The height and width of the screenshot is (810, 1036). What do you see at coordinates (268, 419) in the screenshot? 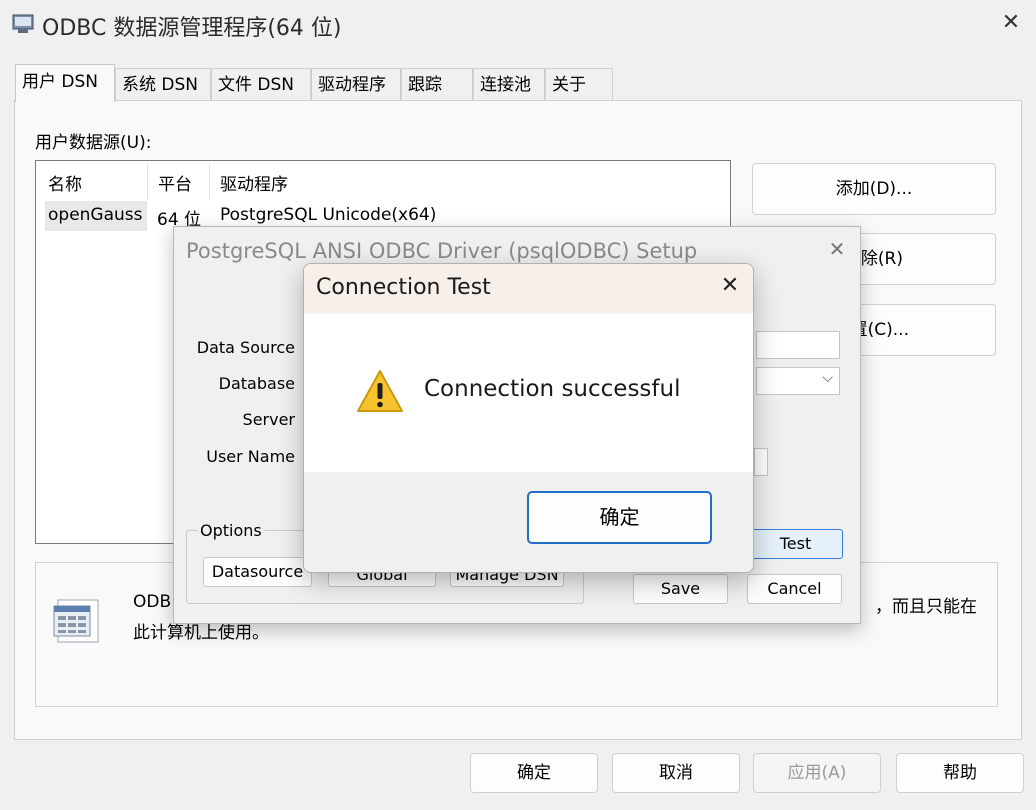
I see `server-label: Server` at bounding box center [268, 419].